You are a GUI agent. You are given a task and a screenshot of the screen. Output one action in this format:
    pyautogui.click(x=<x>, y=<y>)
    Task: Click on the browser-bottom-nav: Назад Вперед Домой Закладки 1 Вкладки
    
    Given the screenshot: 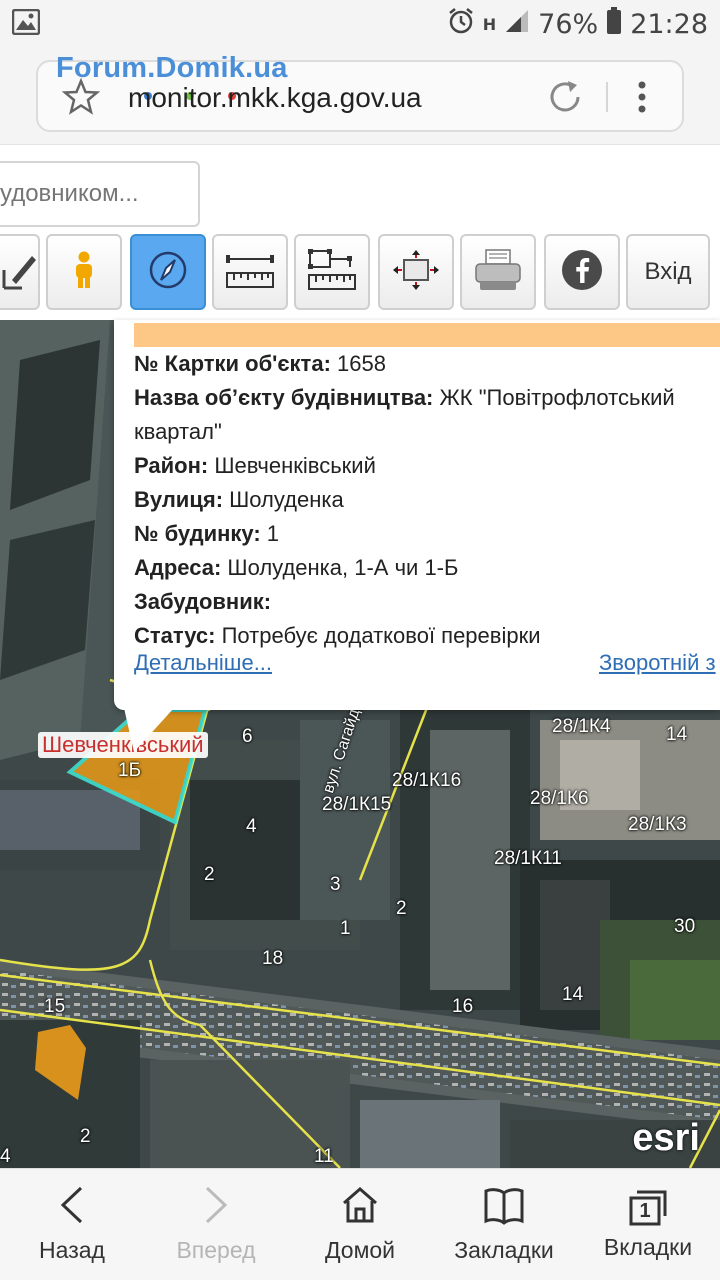 What is the action you would take?
    pyautogui.click(x=360, y=1224)
    